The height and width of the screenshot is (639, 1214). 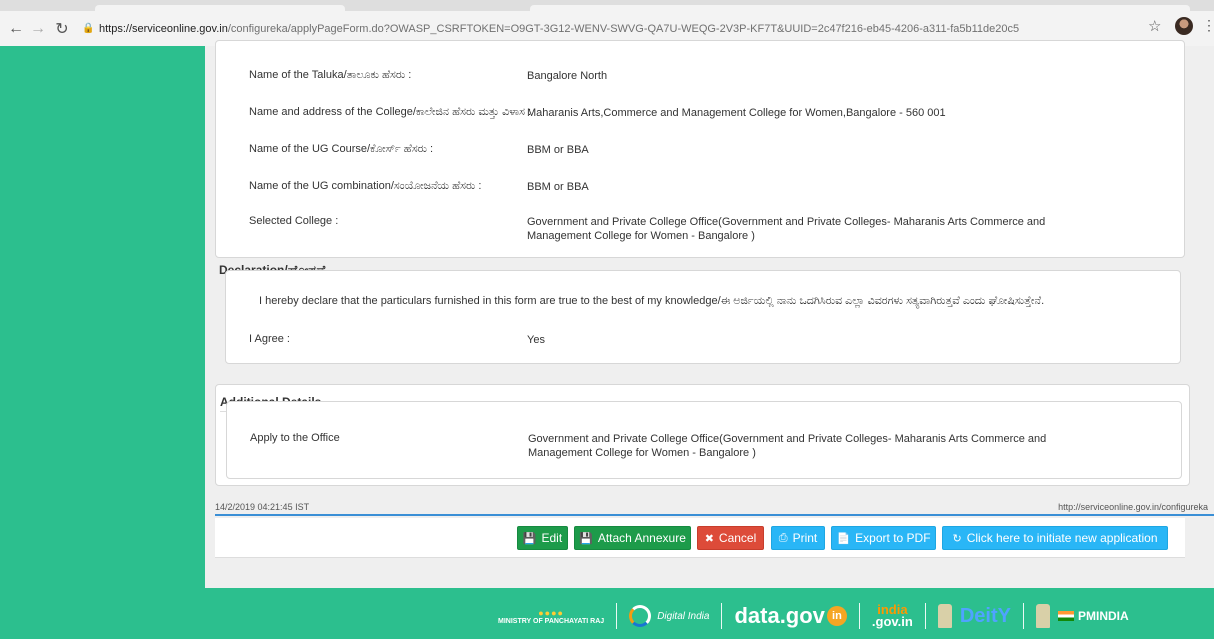 I want to click on profile-avatar, so click(x=1184, y=26).